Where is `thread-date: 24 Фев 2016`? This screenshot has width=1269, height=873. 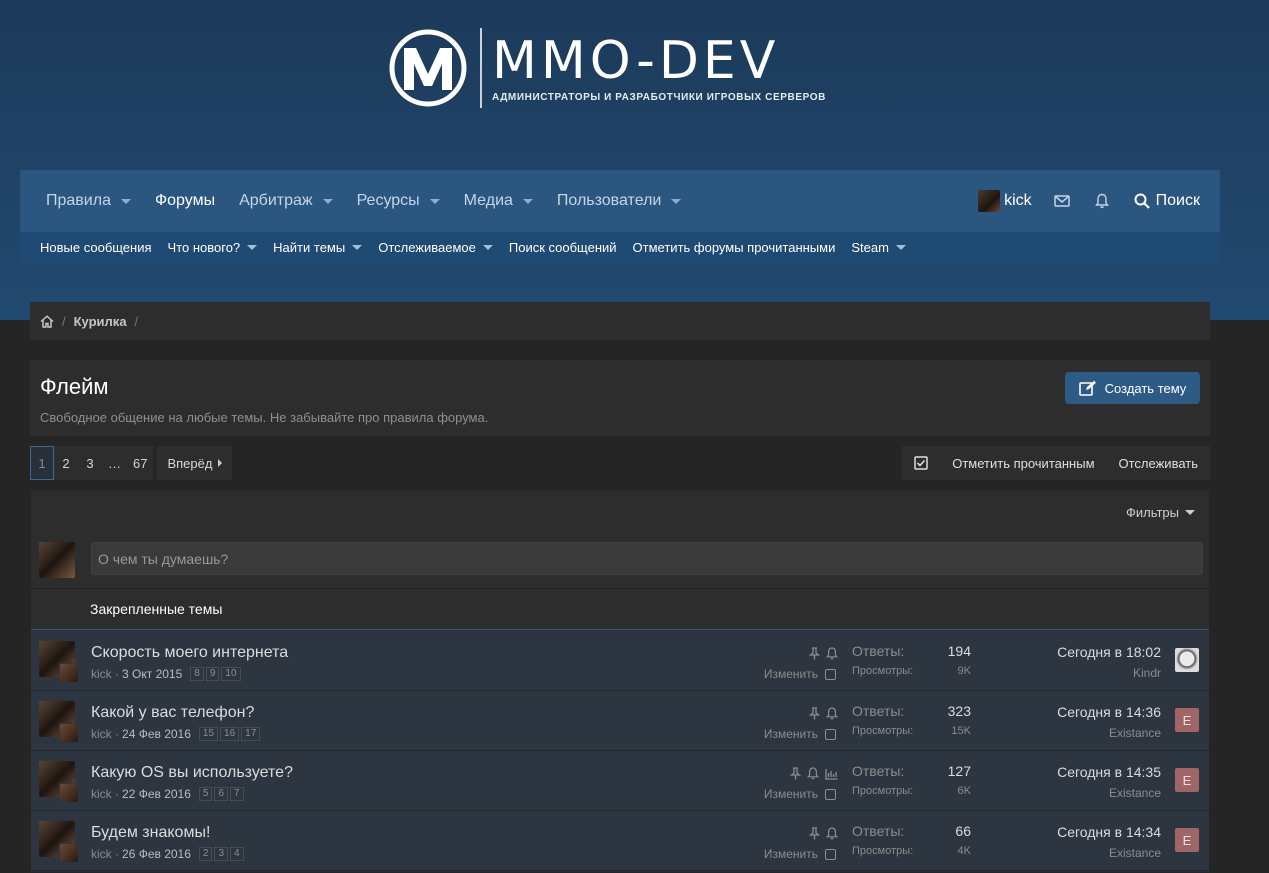
thread-date: 24 Фев 2016 is located at coordinates (156, 734).